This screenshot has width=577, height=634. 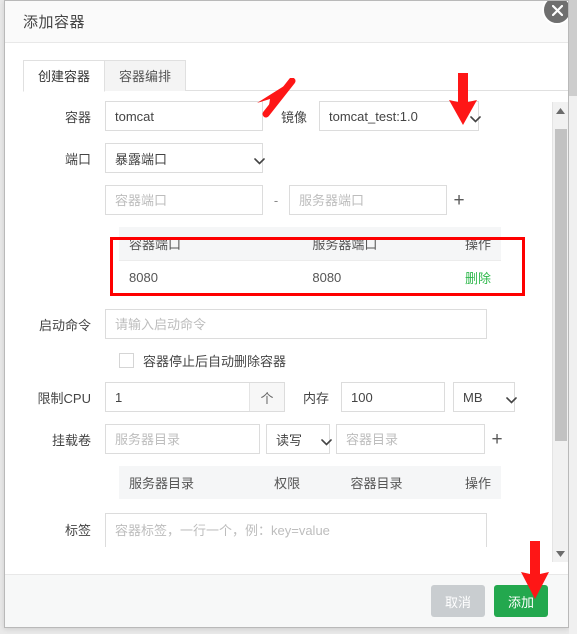 What do you see at coordinates (71, 440) in the screenshot?
I see `volume-label: 挂载卷` at bounding box center [71, 440].